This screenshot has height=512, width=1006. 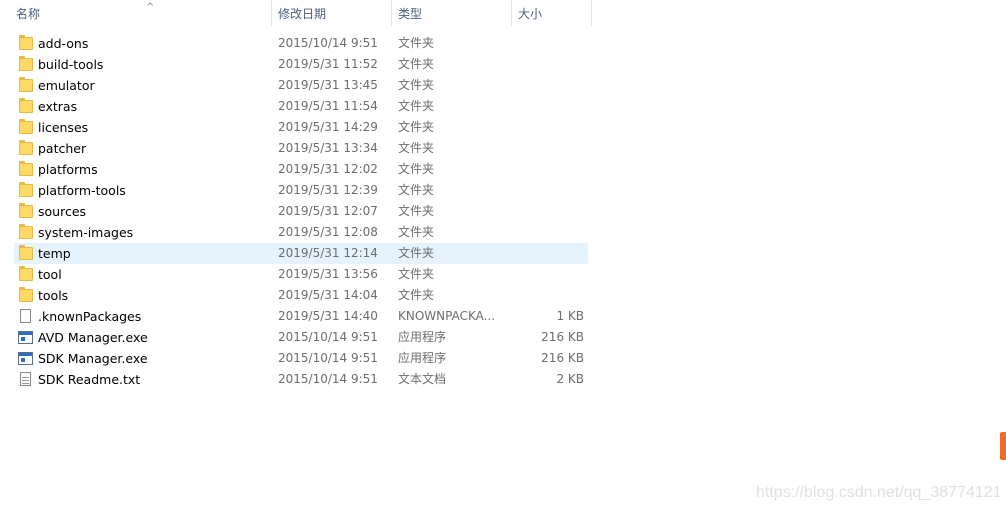 I want to click on file-row: patcher 2019/5/31 13:34 文件夹, so click(x=301, y=148).